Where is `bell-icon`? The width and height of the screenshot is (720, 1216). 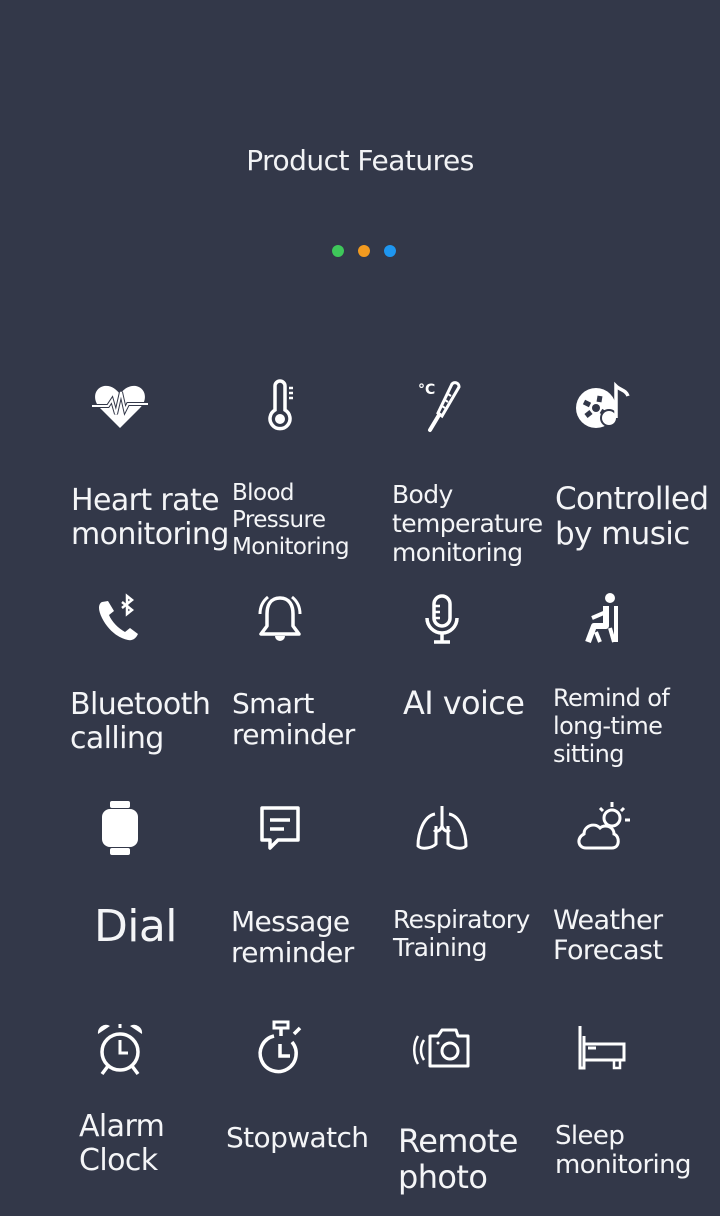 bell-icon is located at coordinates (280, 620).